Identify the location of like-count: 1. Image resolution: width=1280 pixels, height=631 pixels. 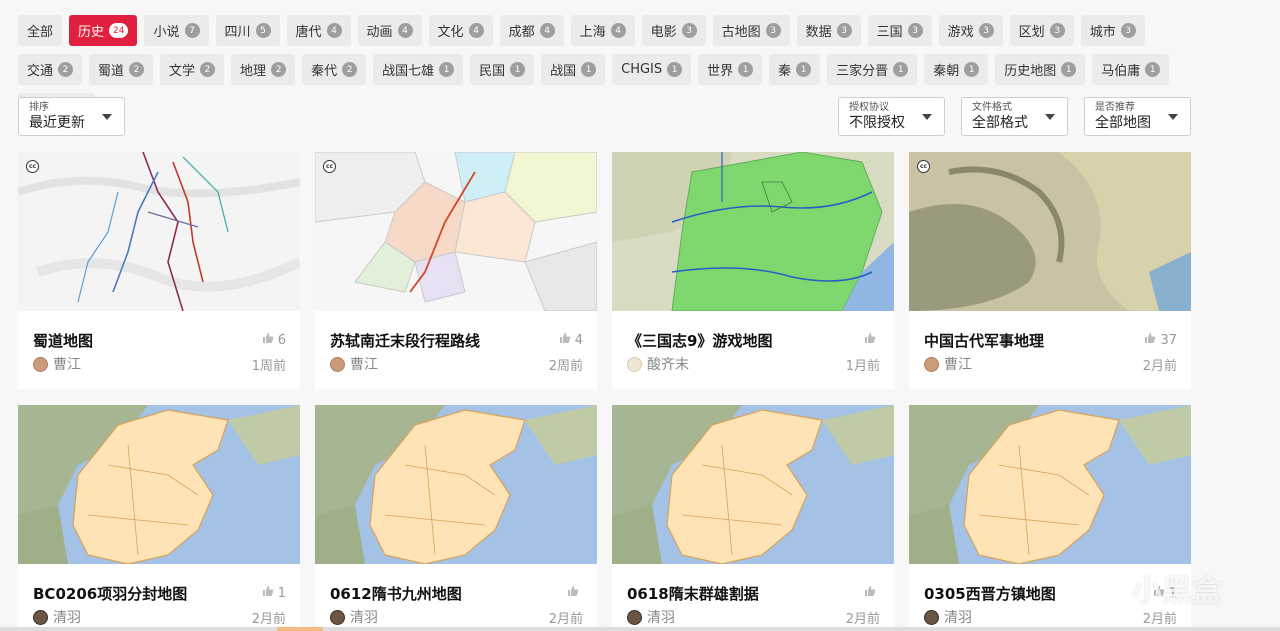
(274, 593).